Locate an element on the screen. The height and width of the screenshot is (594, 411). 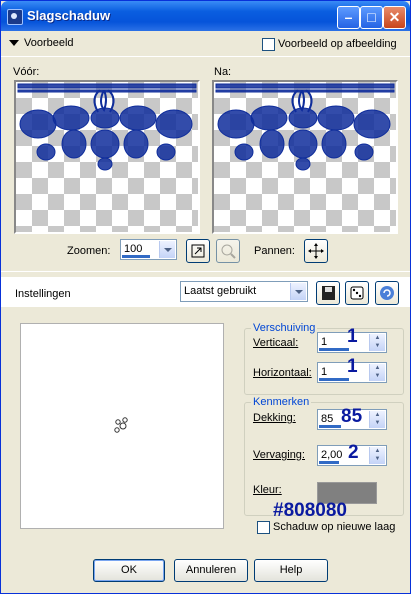
ok-button: OK is located at coordinates (129, 570).